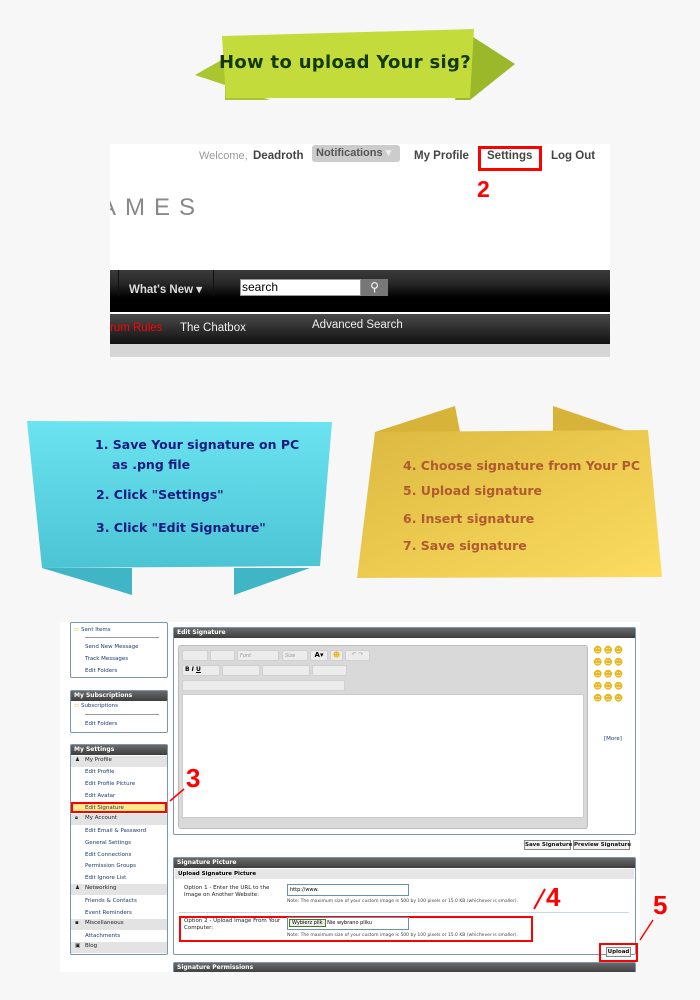  What do you see at coordinates (411, 864) in the screenshot?
I see `marker-lines` at bounding box center [411, 864].